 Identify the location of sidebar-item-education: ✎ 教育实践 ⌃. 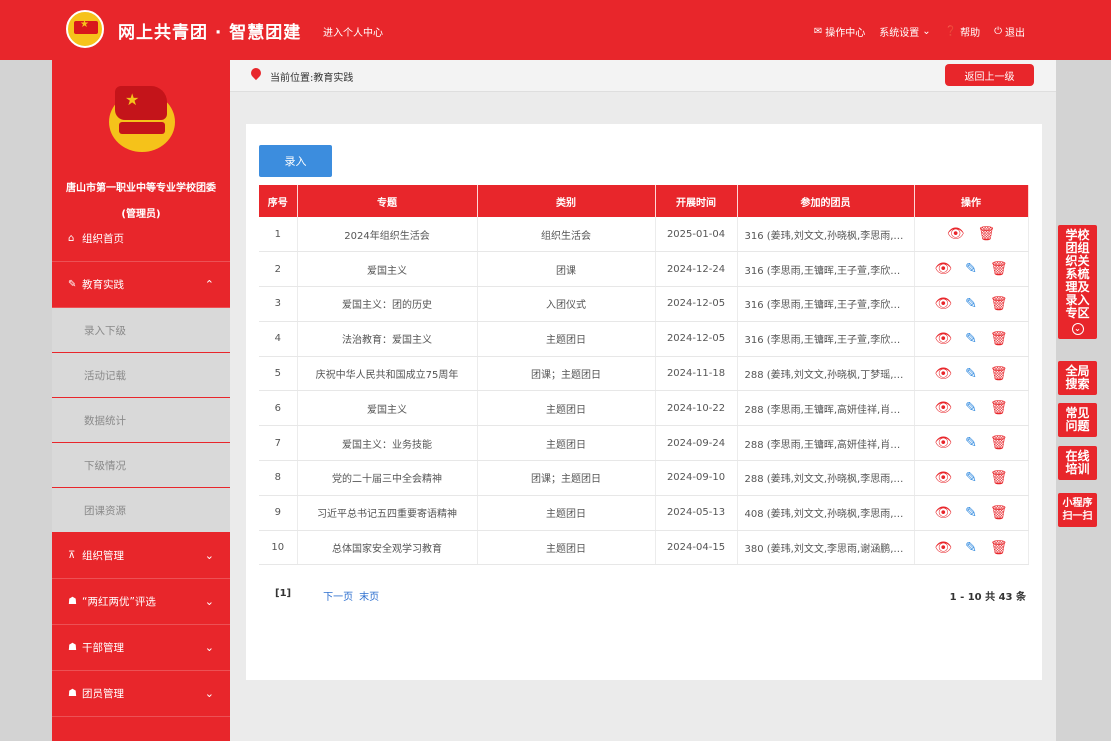
(141, 285).